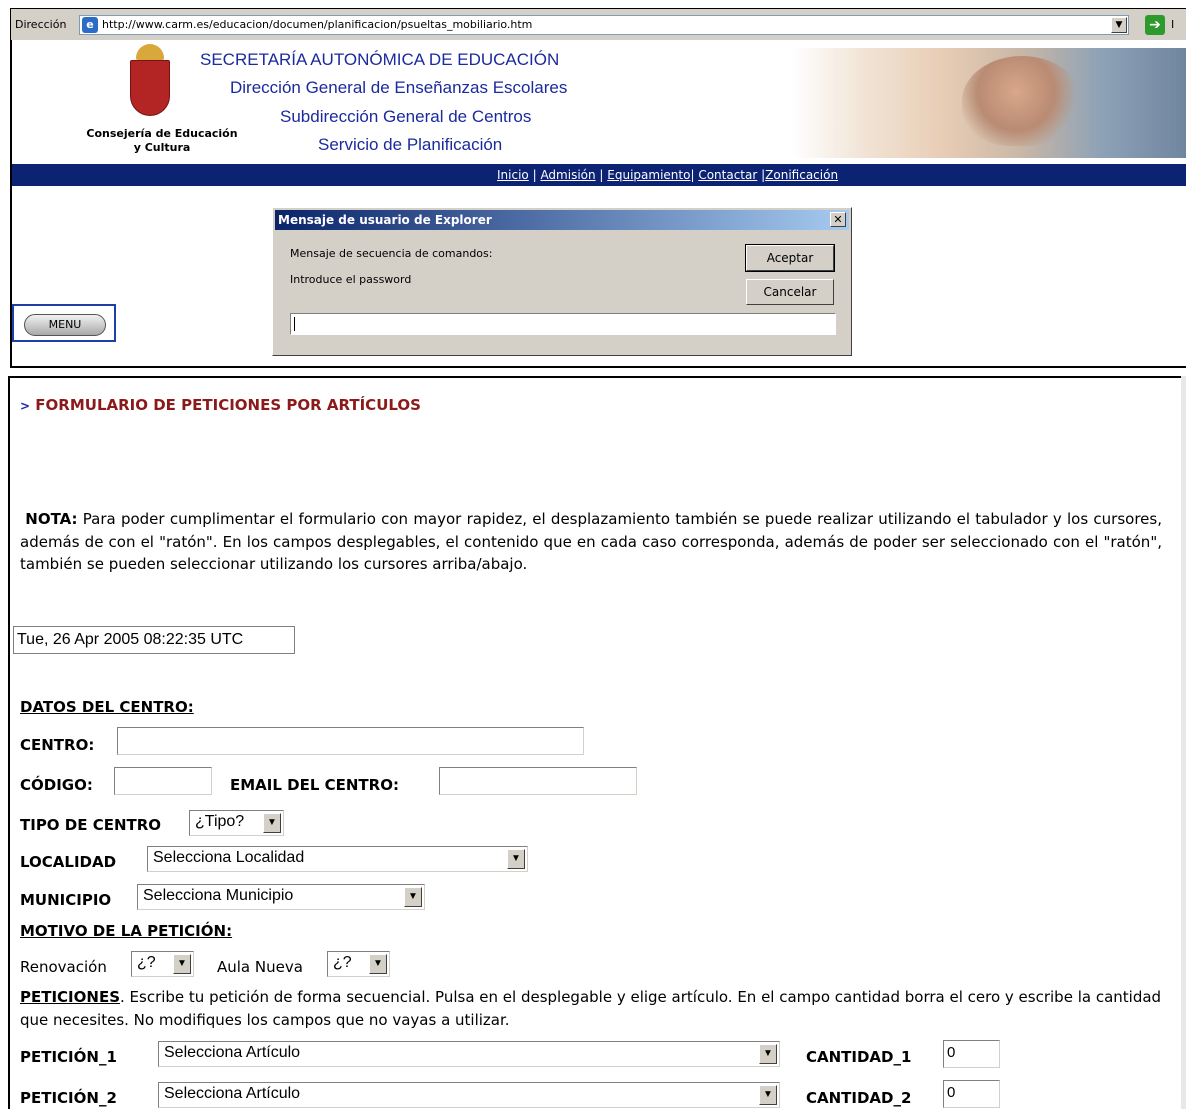 This screenshot has width=1186, height=1109. What do you see at coordinates (801, 175) in the screenshot?
I see `nav-link-zonificacion: Zonificación` at bounding box center [801, 175].